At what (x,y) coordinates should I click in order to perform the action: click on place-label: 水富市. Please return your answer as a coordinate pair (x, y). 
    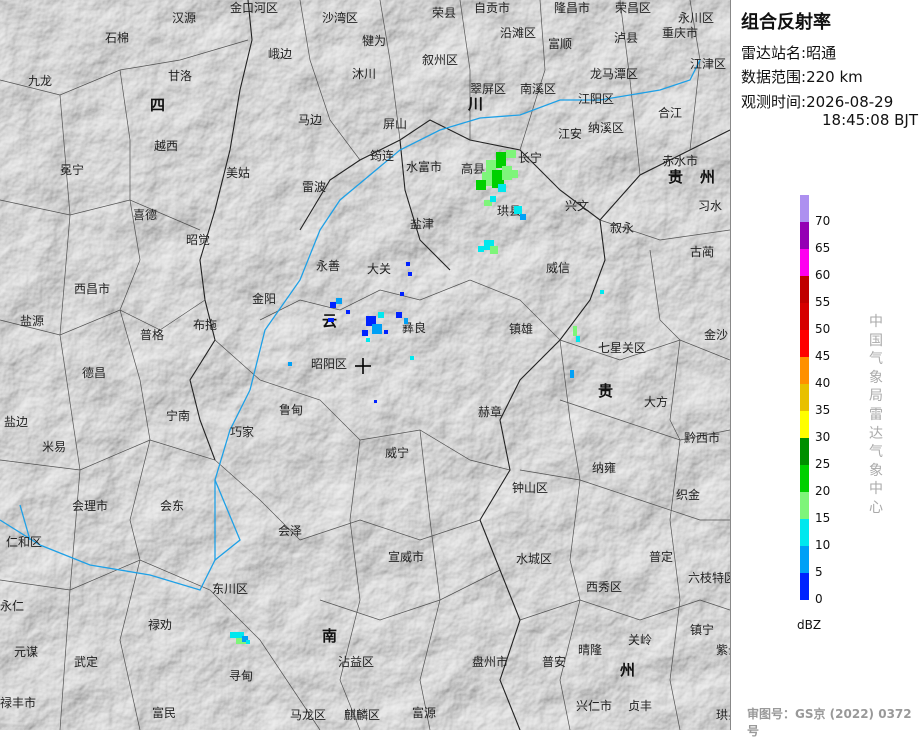
    Looking at the image, I should click on (424, 166).